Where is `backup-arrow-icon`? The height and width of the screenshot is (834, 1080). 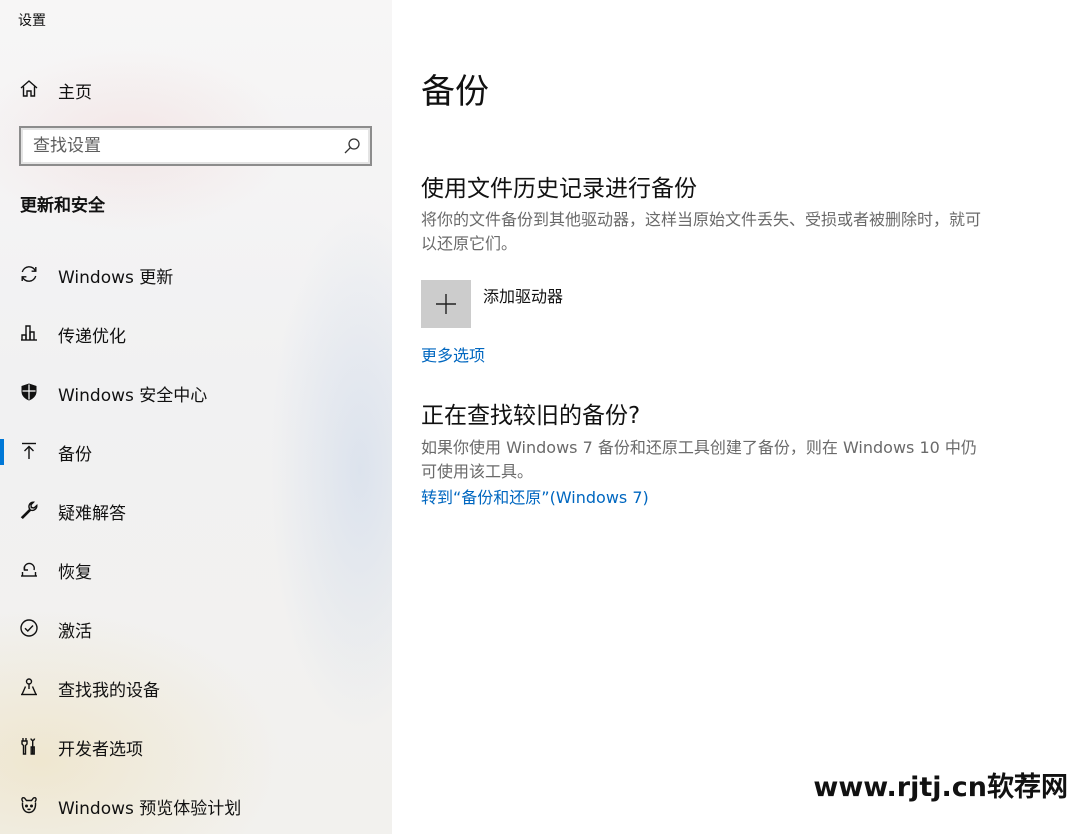 backup-arrow-icon is located at coordinates (29, 450).